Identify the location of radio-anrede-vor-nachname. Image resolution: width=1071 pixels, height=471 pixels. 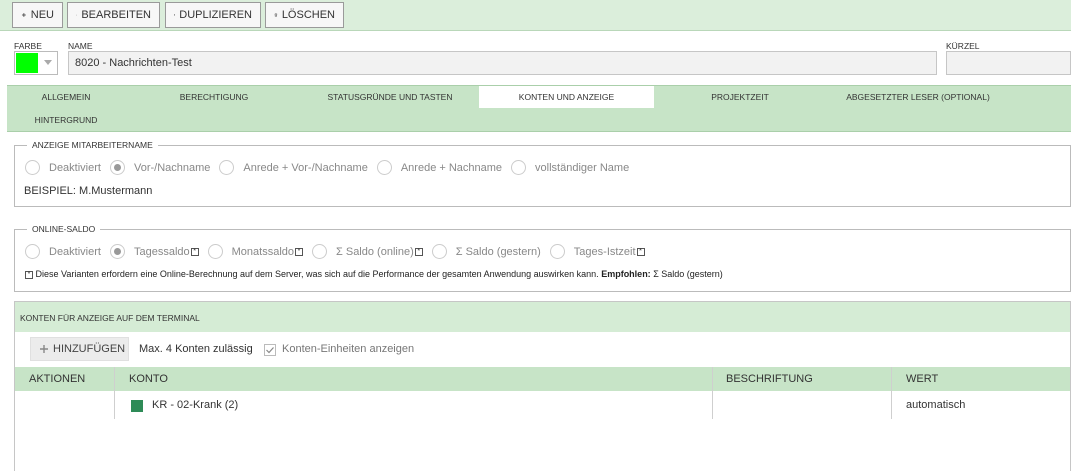
(227, 167).